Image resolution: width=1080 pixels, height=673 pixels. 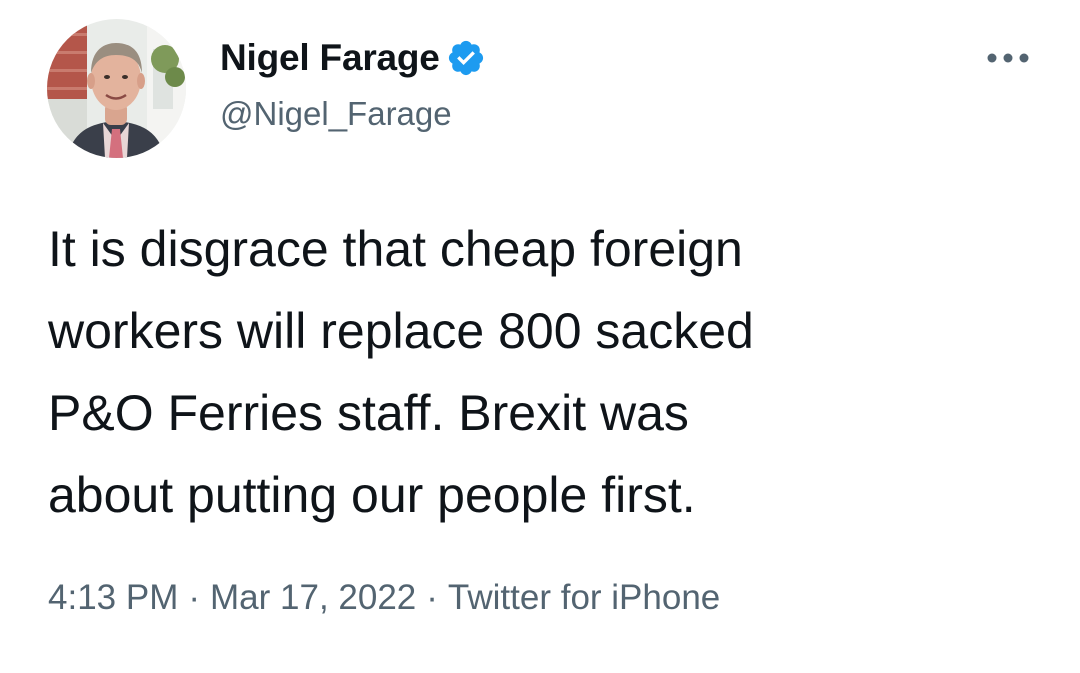 What do you see at coordinates (466, 58) in the screenshot?
I see `verified-badge-icon` at bounding box center [466, 58].